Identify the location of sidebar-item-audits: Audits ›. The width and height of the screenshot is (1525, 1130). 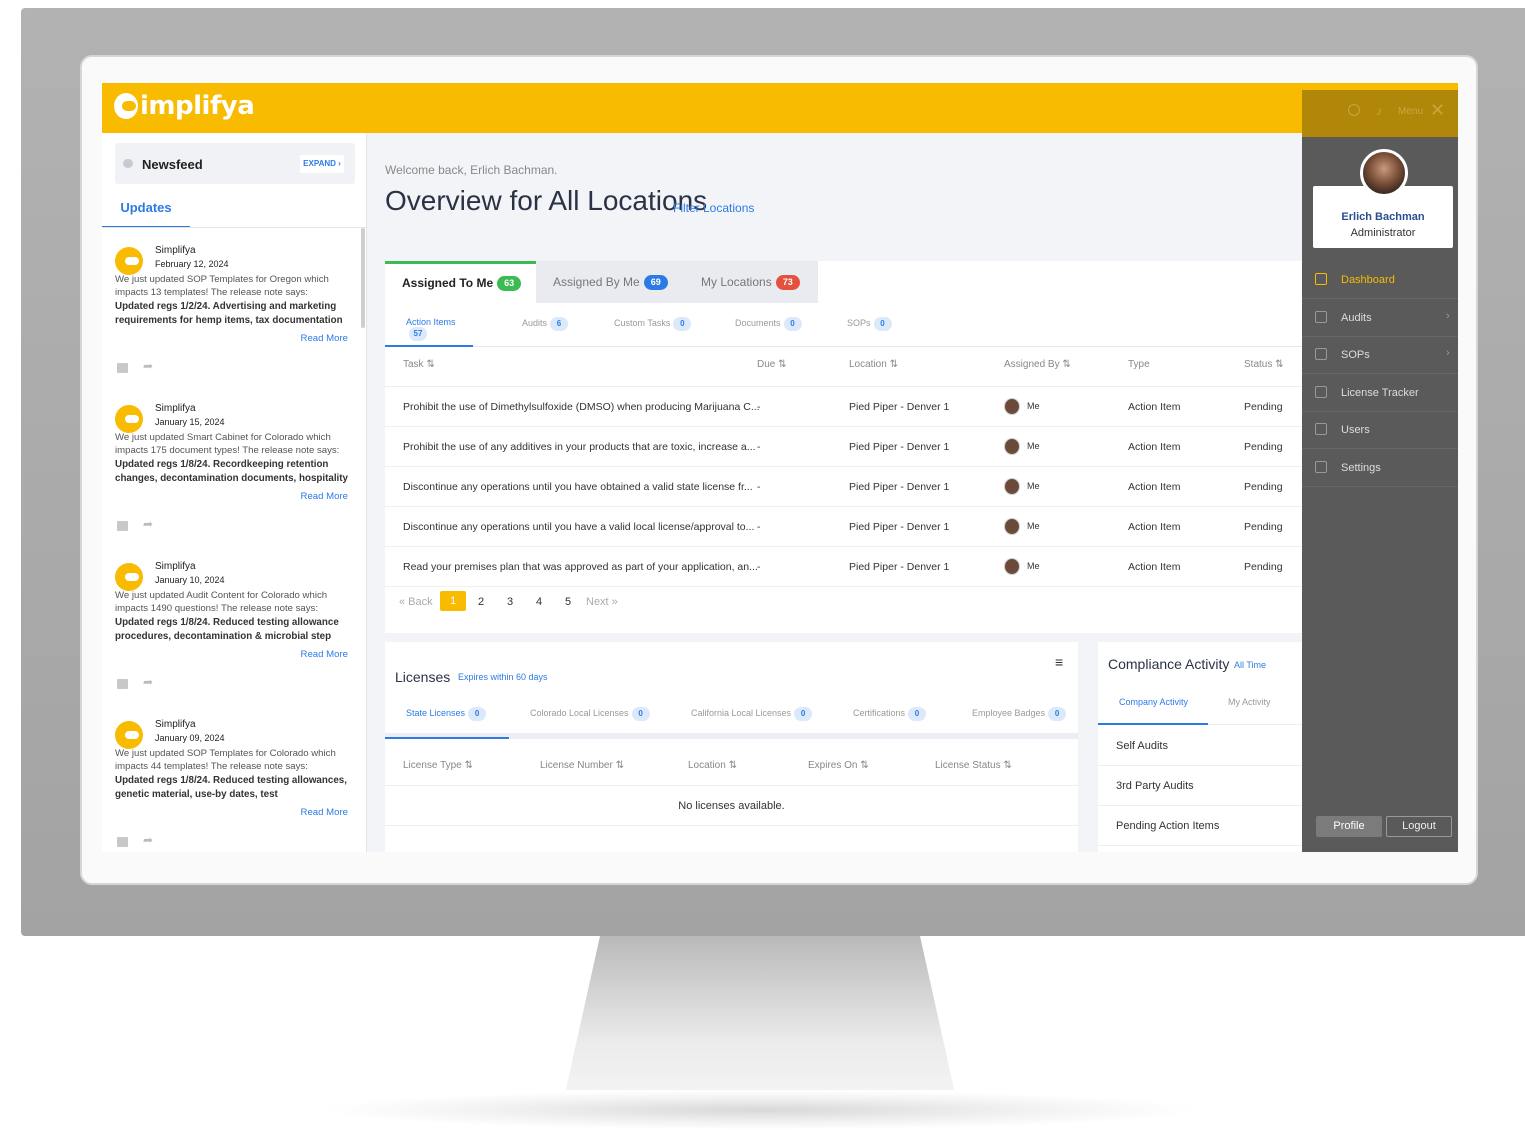
(1380, 318).